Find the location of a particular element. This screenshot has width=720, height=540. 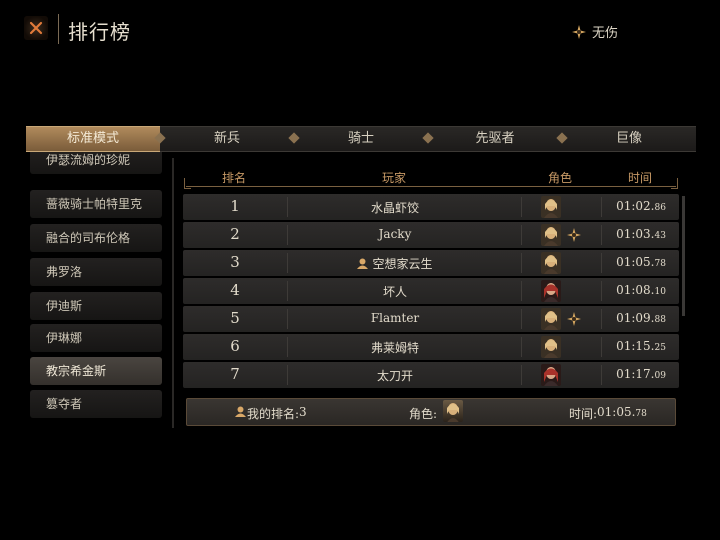

tab-vanguard: 先驱者 is located at coordinates (498, 139).